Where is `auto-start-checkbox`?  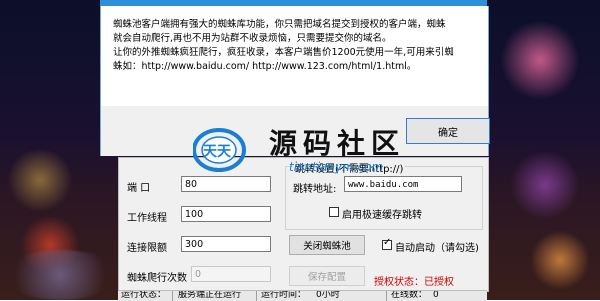 auto-start-checkbox is located at coordinates (387, 243).